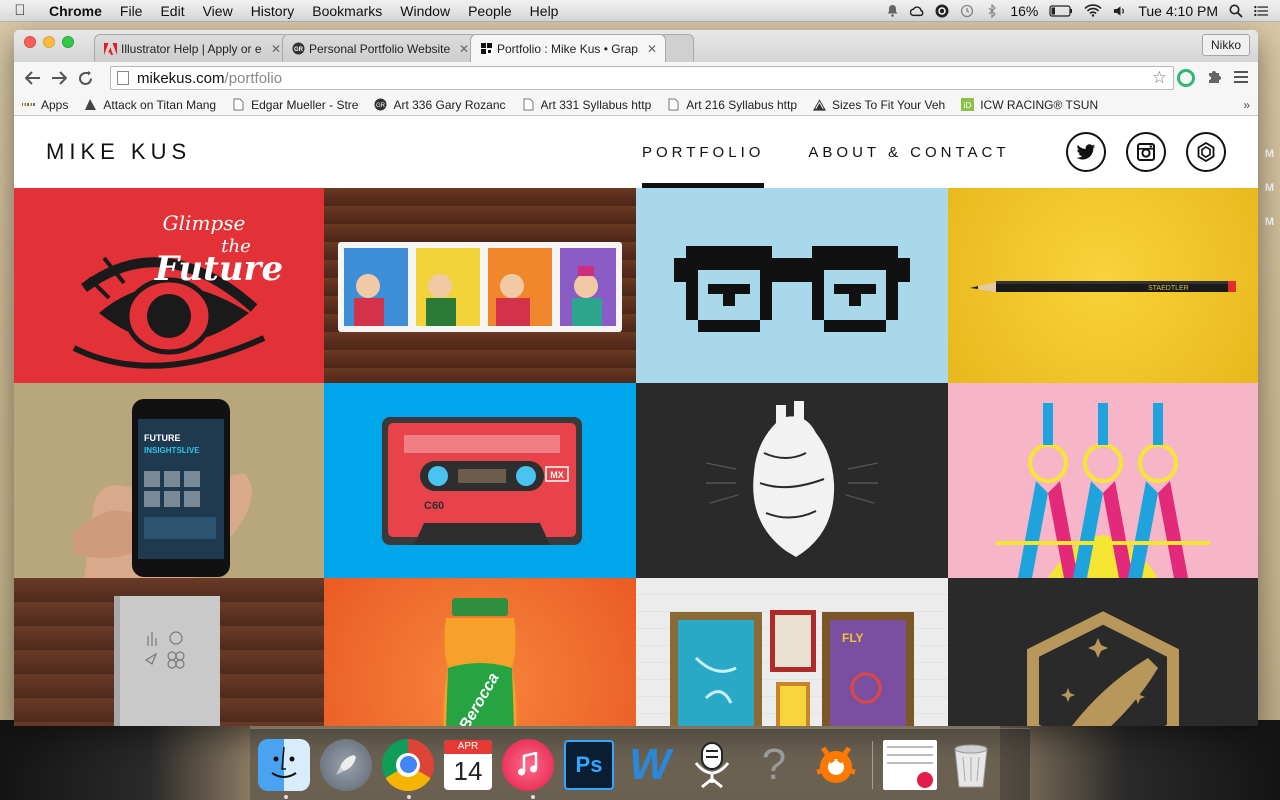 The height and width of the screenshot is (800, 1280). What do you see at coordinates (167, 661) in the screenshot?
I see `book-illustration` at bounding box center [167, 661].